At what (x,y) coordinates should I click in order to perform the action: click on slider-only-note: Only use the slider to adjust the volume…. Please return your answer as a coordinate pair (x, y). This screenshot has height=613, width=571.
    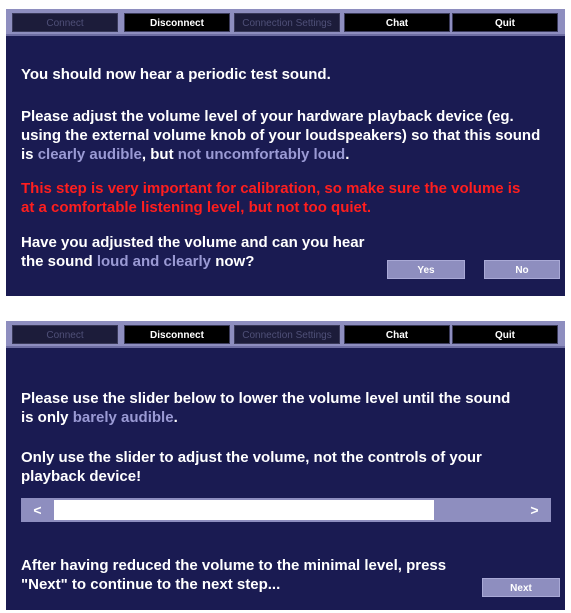
    Looking at the image, I should click on (251, 467).